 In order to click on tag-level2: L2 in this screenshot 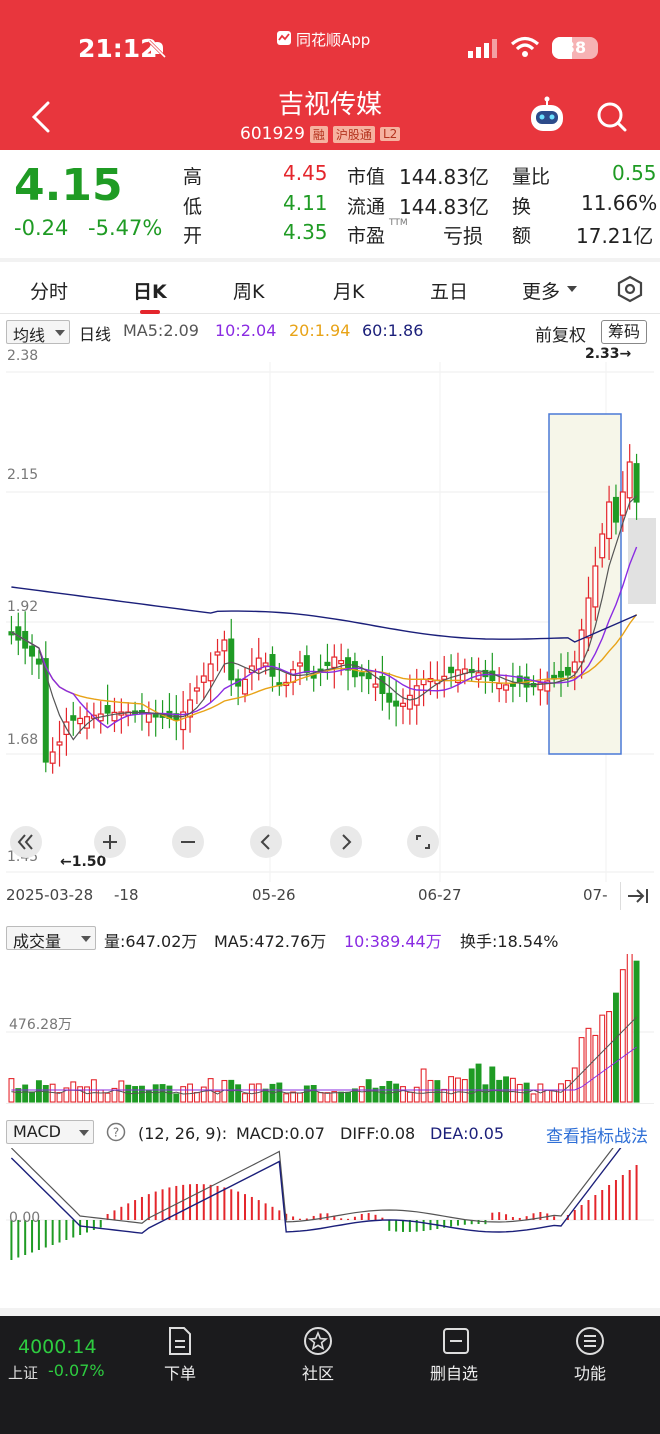, I will do `click(390, 134)`.